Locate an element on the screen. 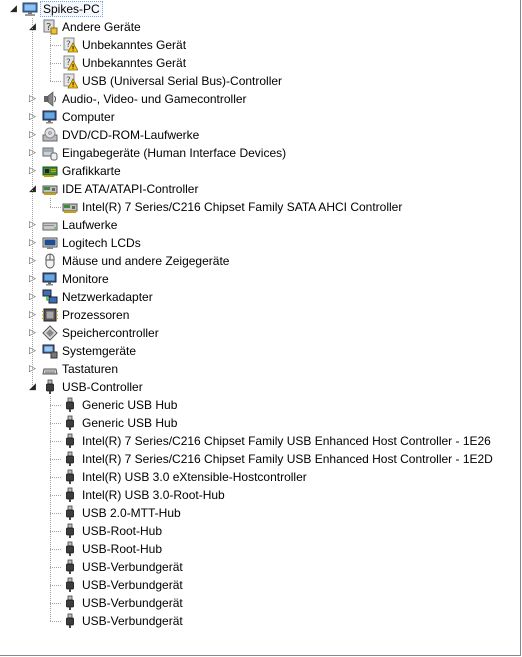 The width and height of the screenshot is (522, 657). tree-device-item: Intel(R) USB 3.0-Root-Hub is located at coordinates (260, 495).